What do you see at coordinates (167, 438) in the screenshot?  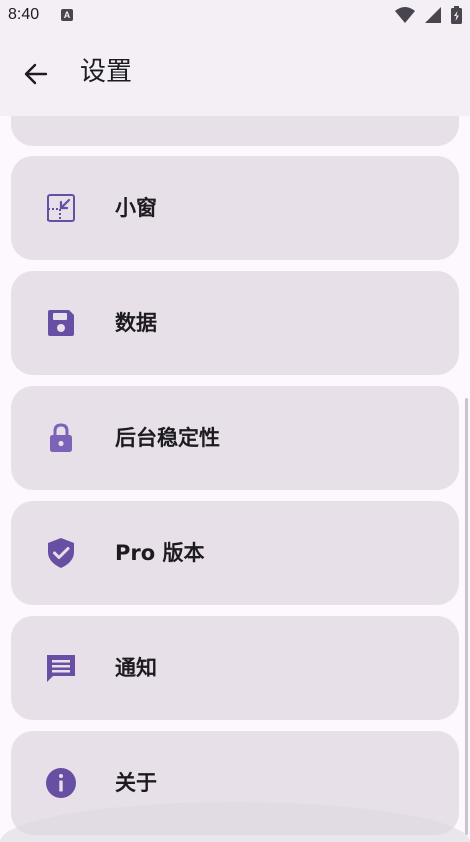 I see `settings-item-label: 后台稳定性` at bounding box center [167, 438].